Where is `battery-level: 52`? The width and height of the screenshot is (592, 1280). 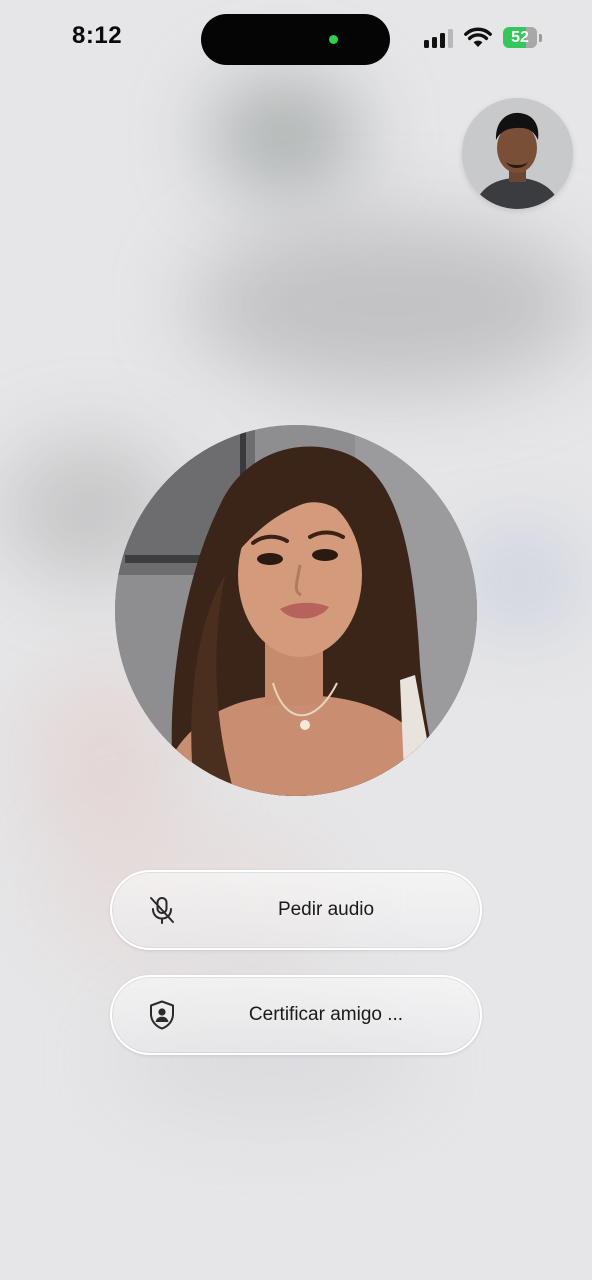 battery-level: 52 is located at coordinates (520, 37).